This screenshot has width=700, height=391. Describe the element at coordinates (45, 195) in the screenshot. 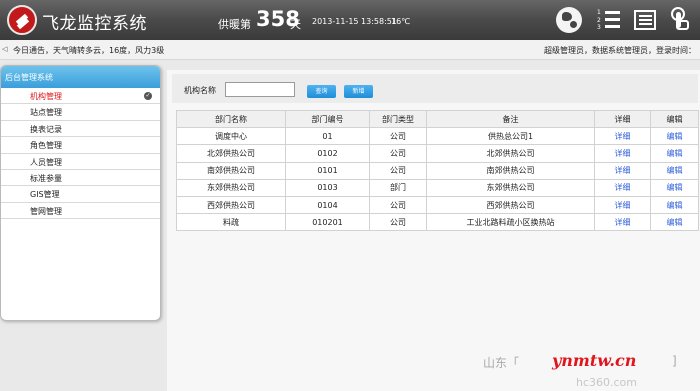

I see `sidebar-item-label: GIS管理` at that location.